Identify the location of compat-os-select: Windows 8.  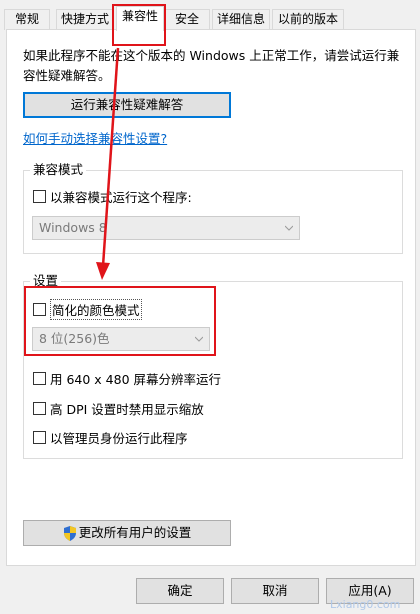
(166, 228).